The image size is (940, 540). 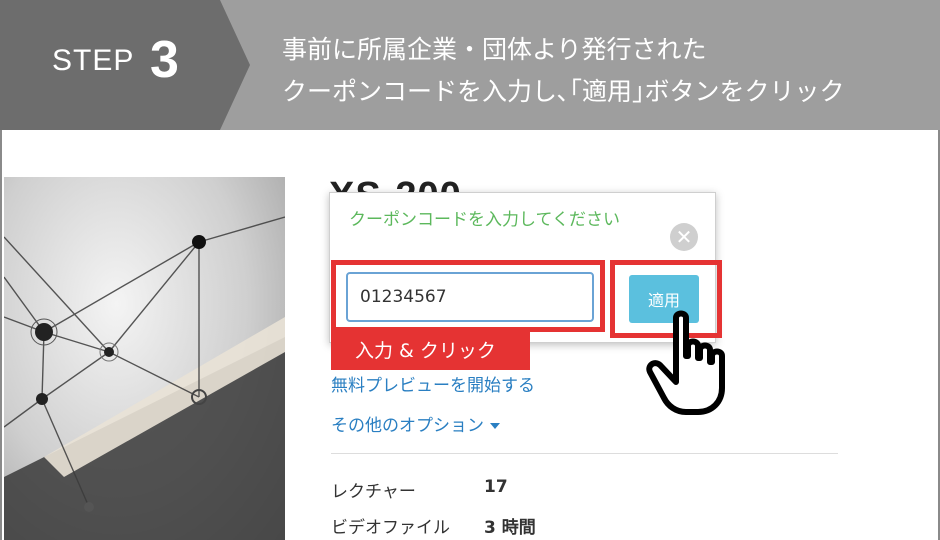 I want to click on step-badge: STEP 3, so click(x=110, y=65).